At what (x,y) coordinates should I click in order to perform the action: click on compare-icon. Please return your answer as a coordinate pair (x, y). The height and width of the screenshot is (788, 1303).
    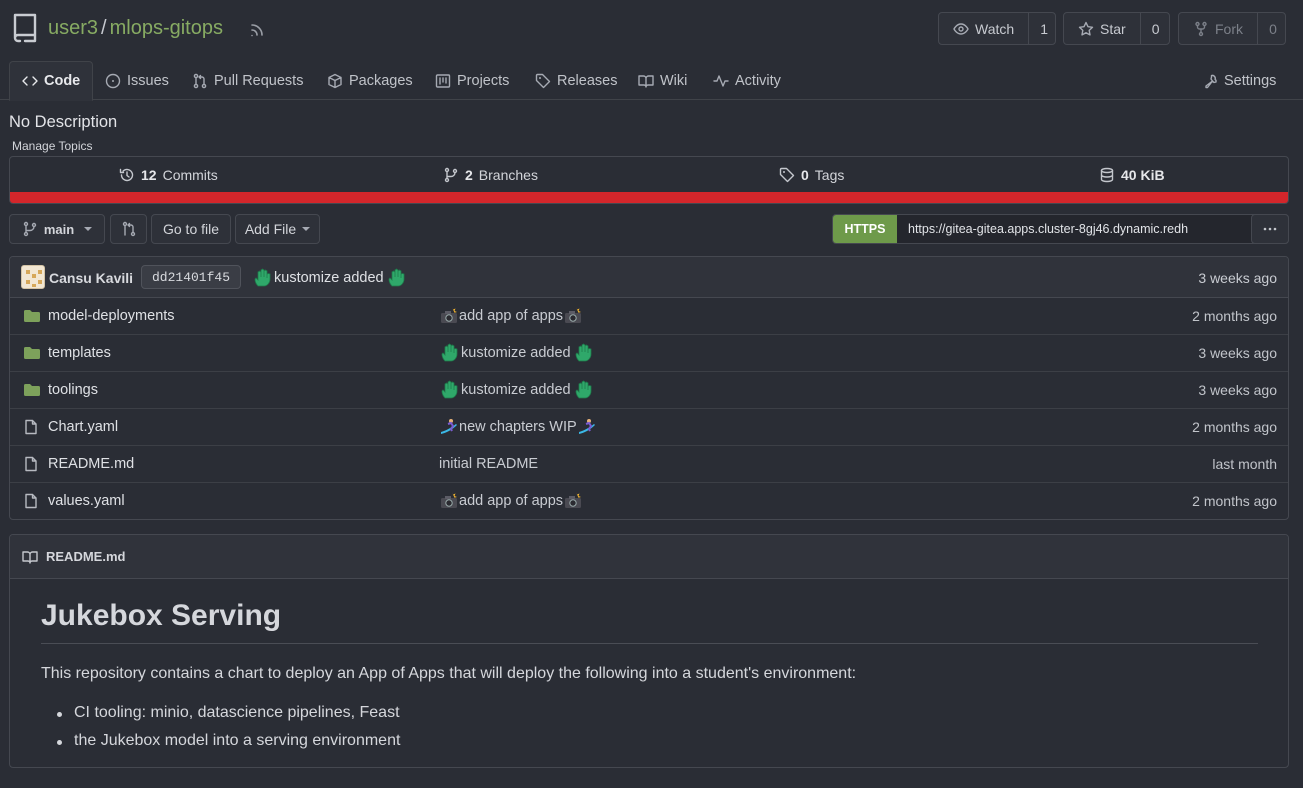
    Looking at the image, I should click on (129, 229).